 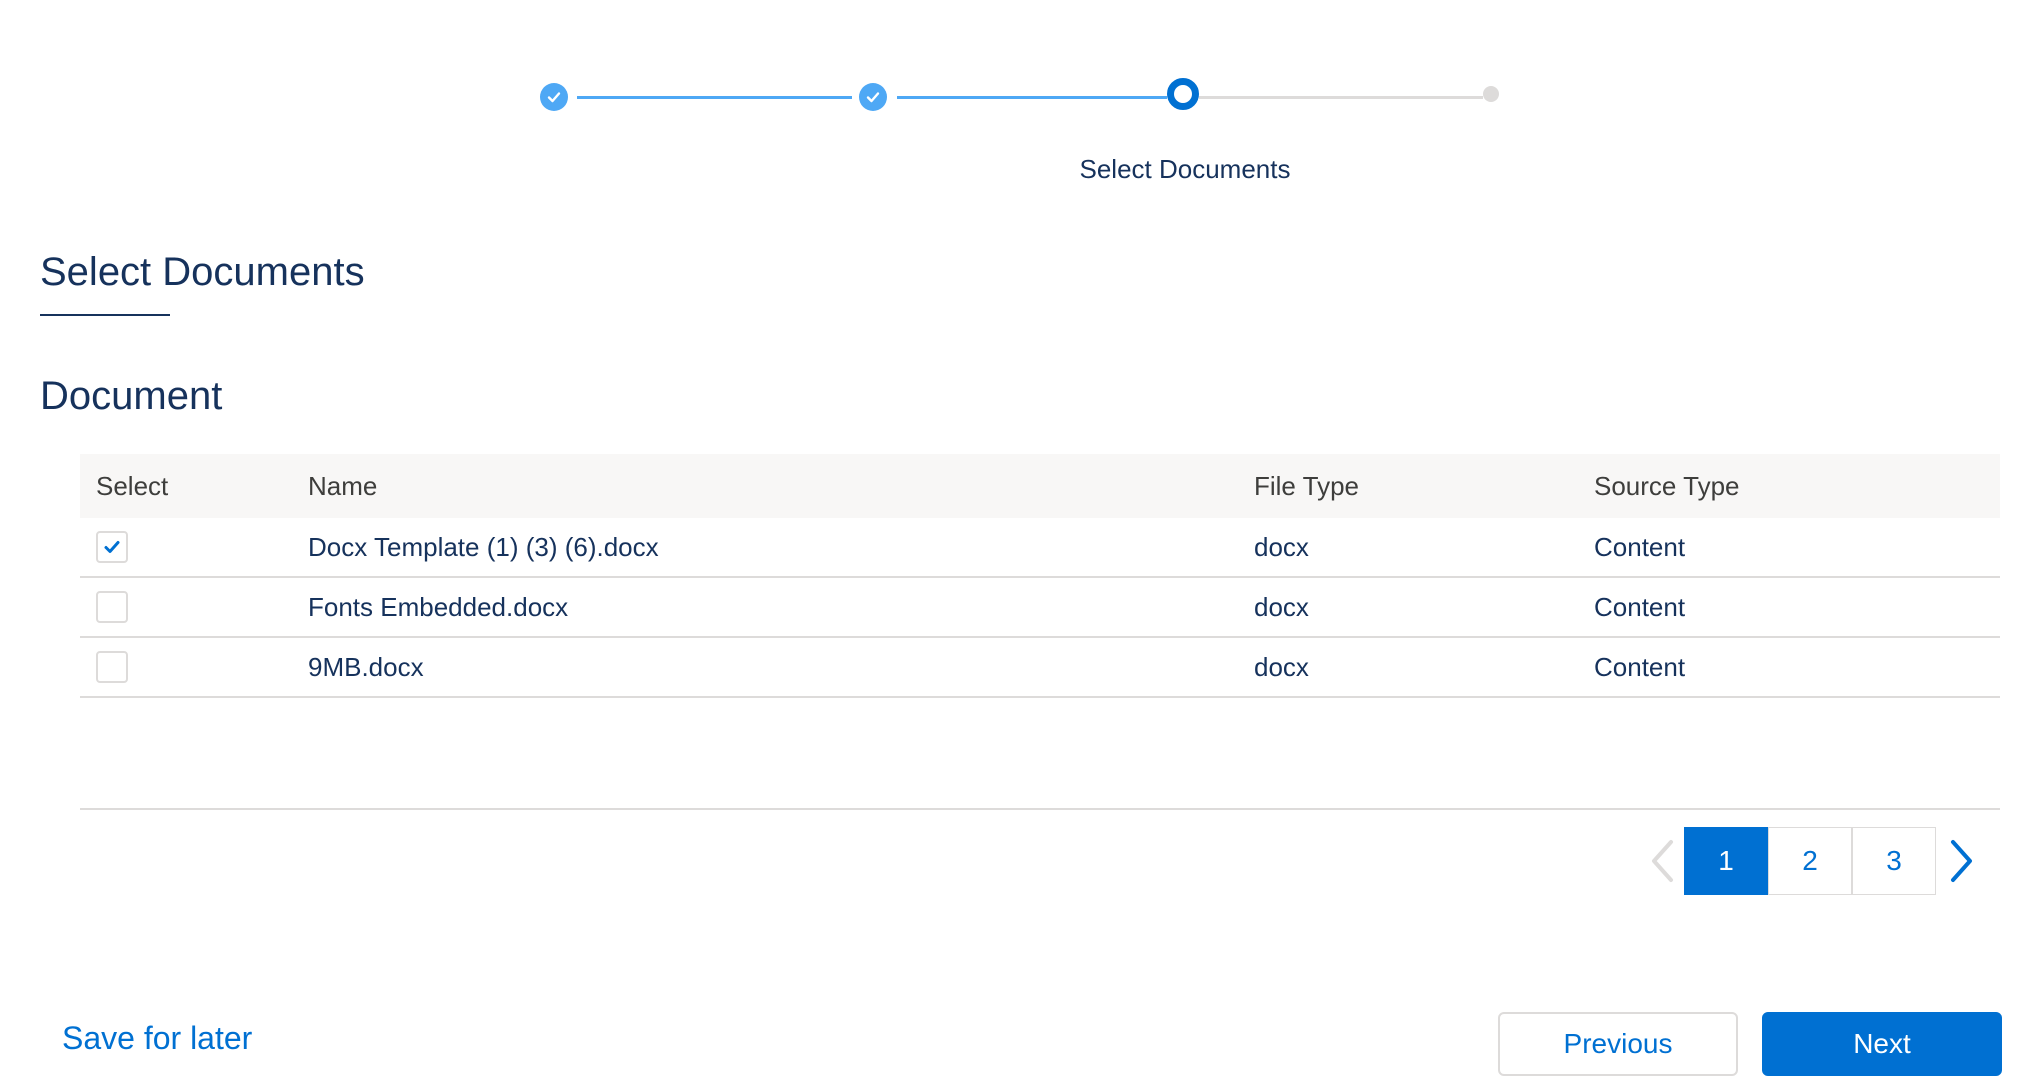 What do you see at coordinates (343, 486) in the screenshot?
I see `column-header-name: Name` at bounding box center [343, 486].